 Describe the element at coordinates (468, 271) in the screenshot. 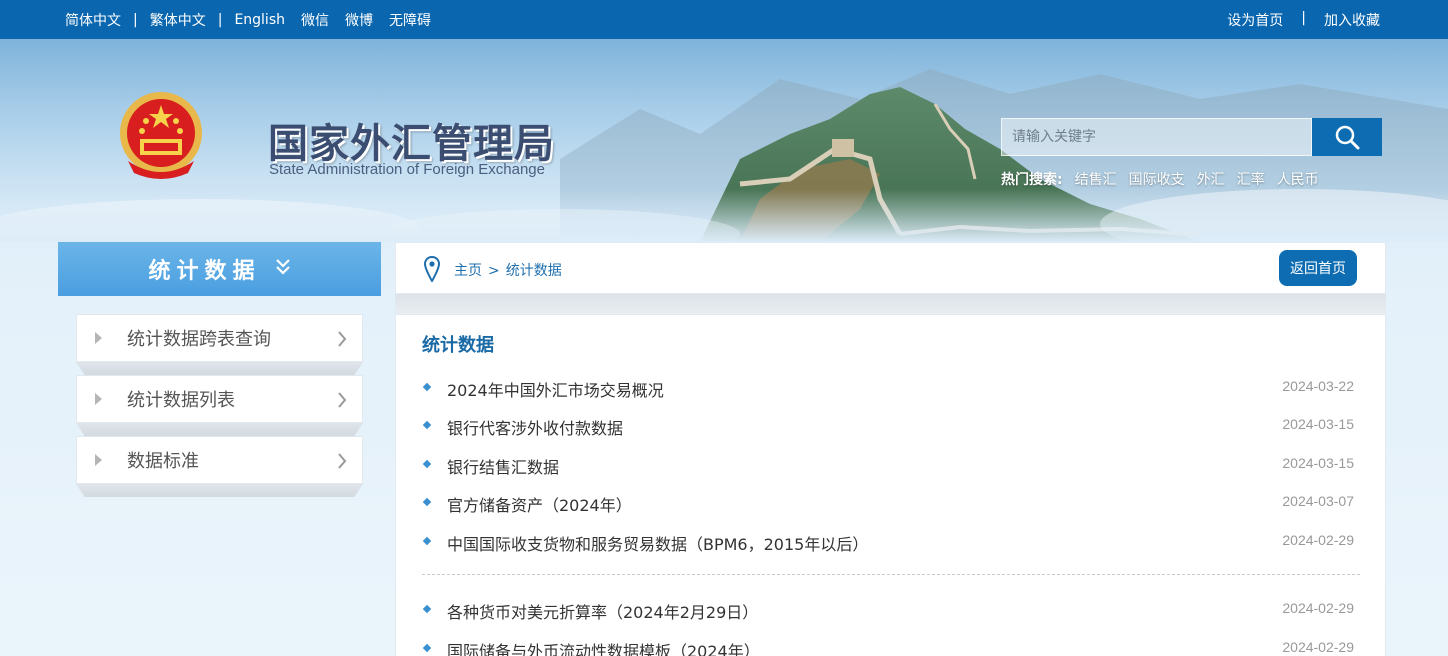

I see `breadcrumb-home-link: 主页` at that location.